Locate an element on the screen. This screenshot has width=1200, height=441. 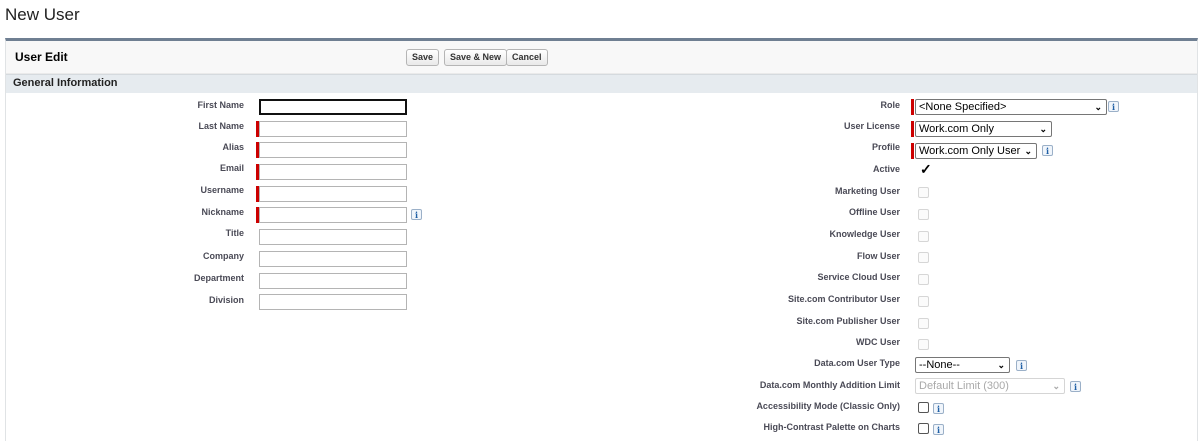
data-user-type-select: --None-- ⌄ is located at coordinates (962, 365).